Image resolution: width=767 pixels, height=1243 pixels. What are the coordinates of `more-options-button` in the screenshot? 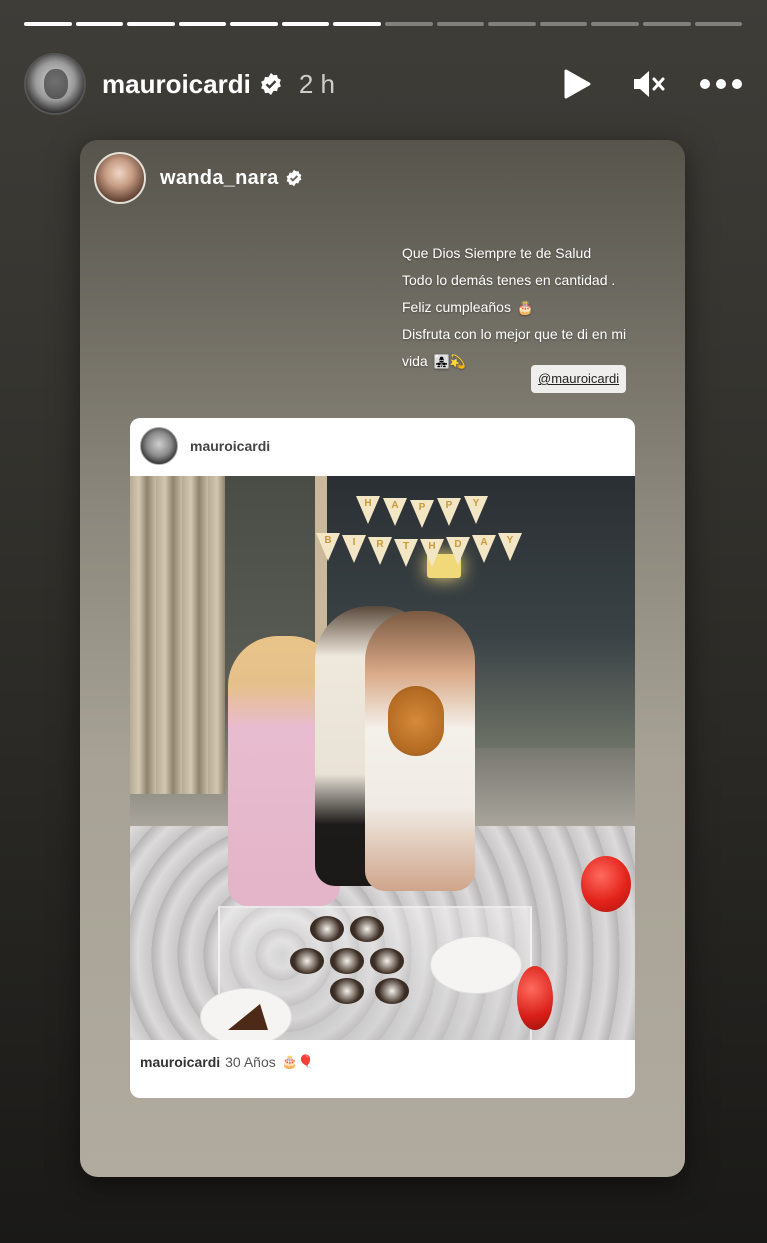 It's located at (721, 84).